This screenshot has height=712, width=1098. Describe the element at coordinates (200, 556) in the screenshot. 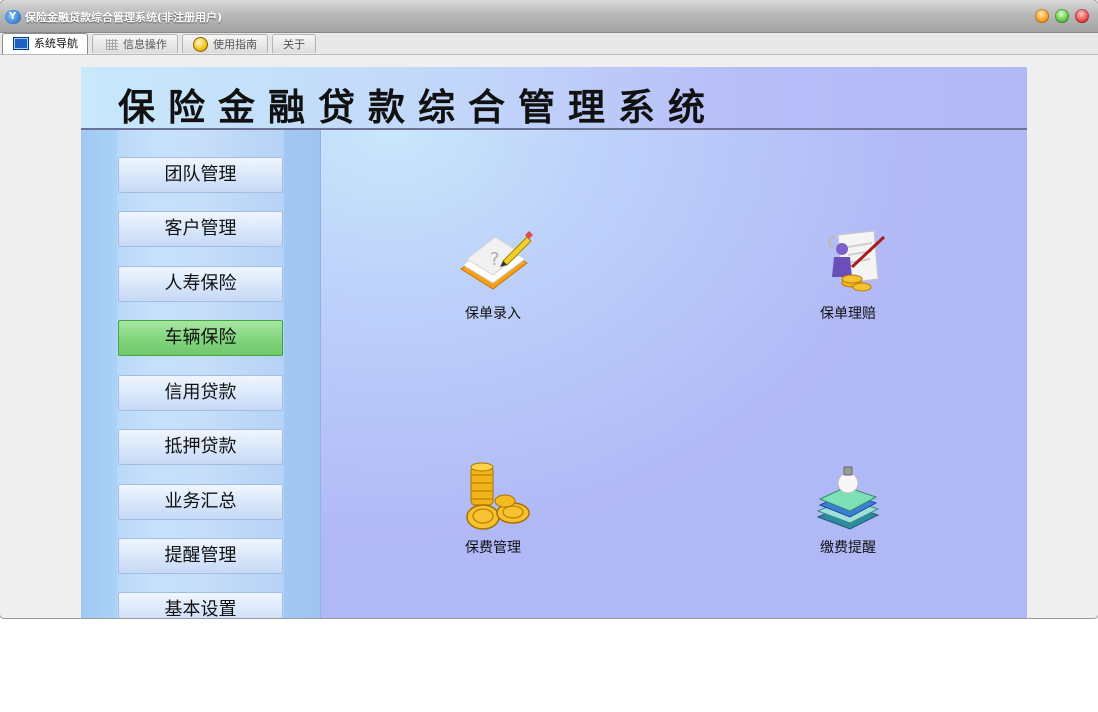

I see `sidebar-item-reminders: 提醒管理` at that location.